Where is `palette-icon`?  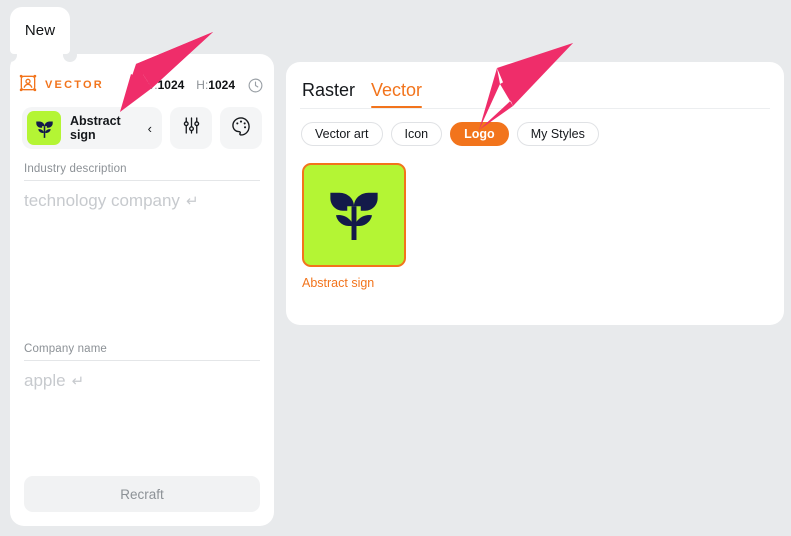 palette-icon is located at coordinates (241, 128).